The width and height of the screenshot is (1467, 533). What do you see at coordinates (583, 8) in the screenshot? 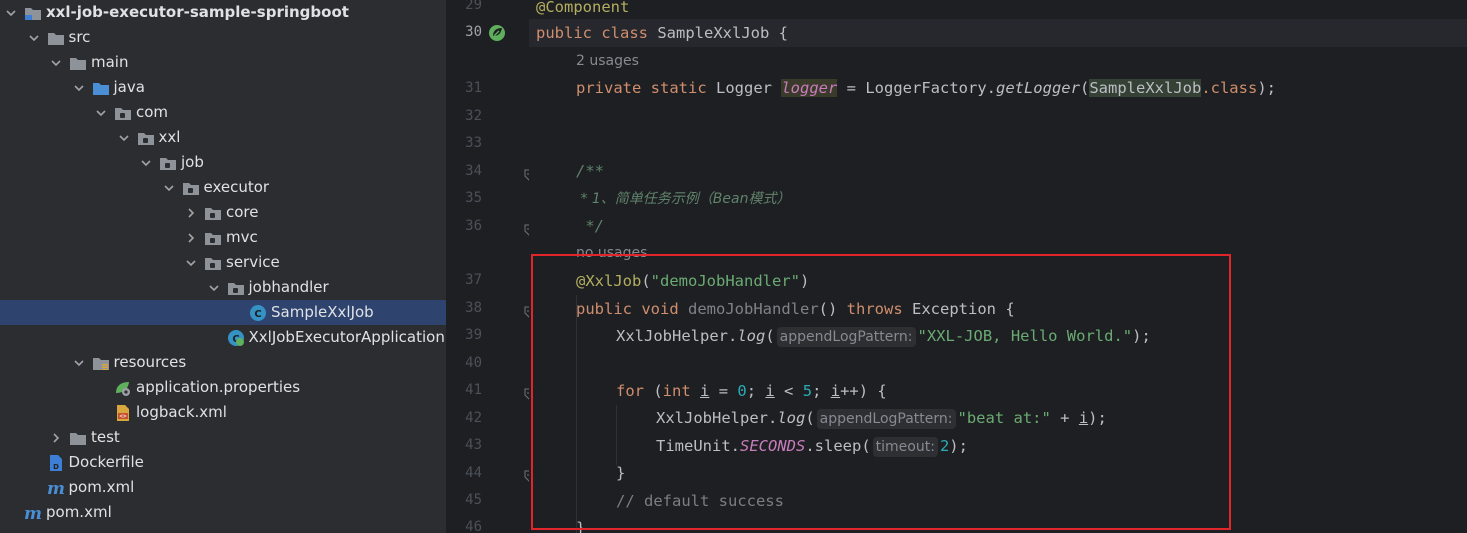
I see `annotation-component: @Component` at bounding box center [583, 8].